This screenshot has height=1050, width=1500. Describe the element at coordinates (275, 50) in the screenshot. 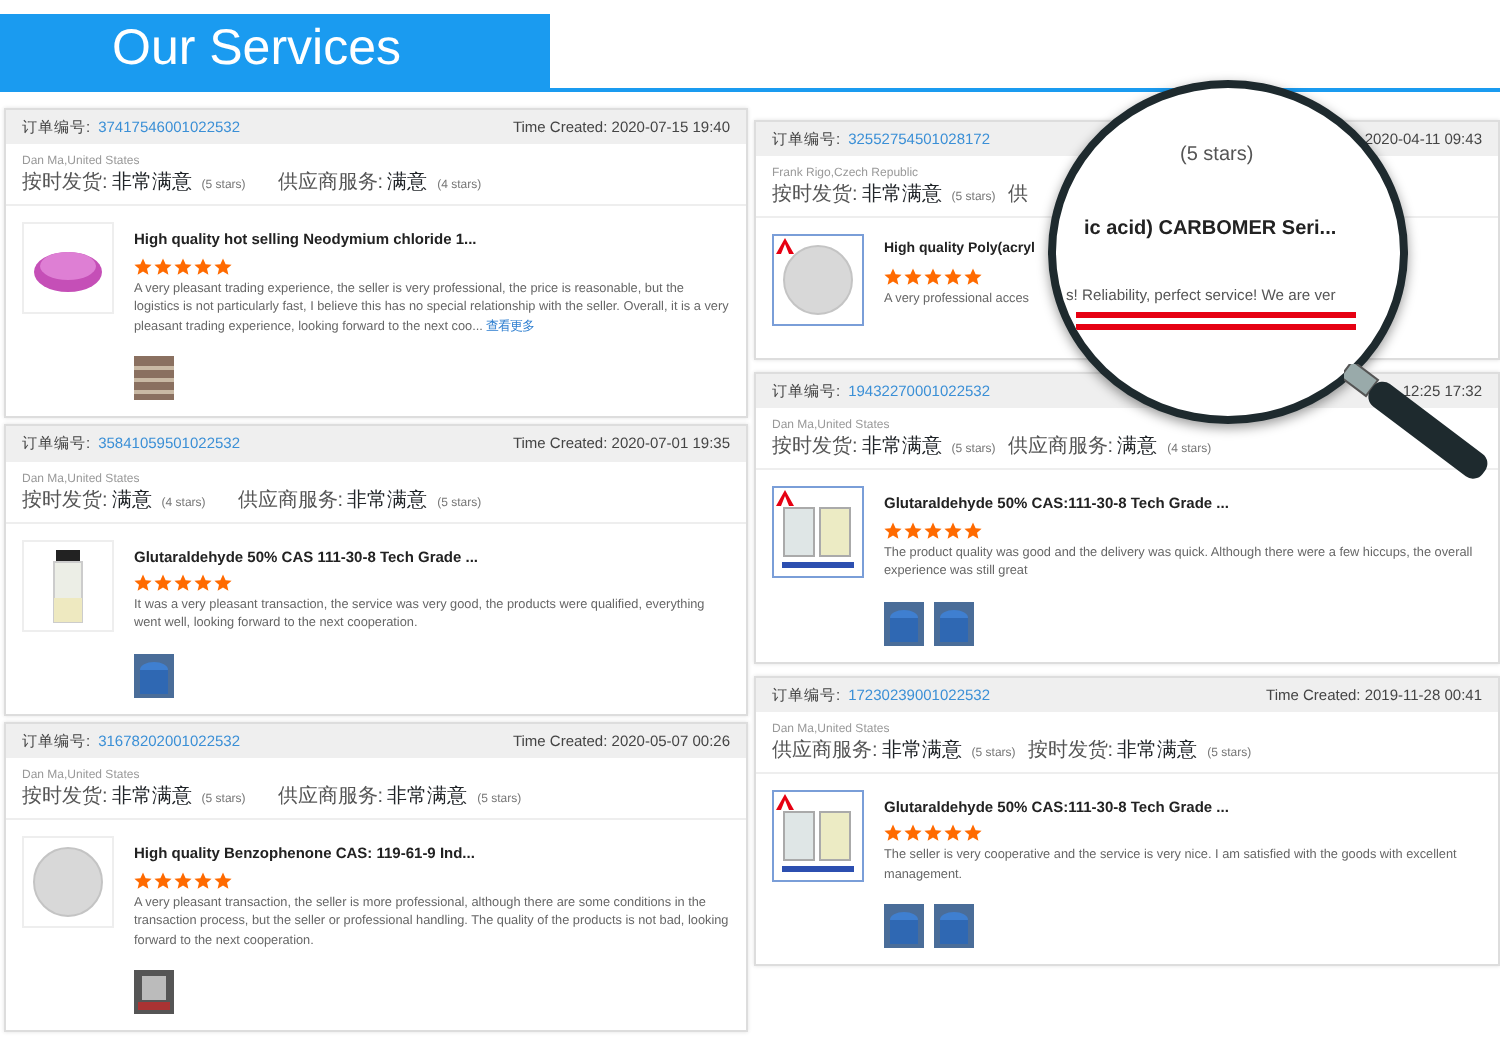

I see `page-title: Our Services` at that location.